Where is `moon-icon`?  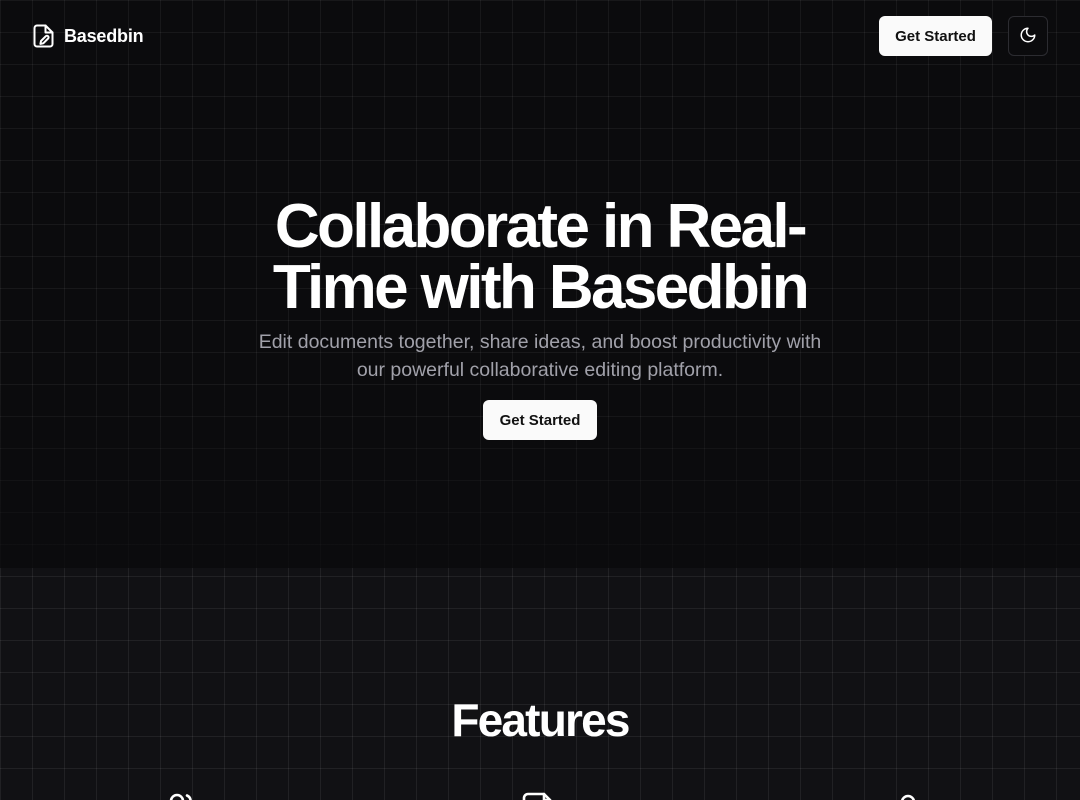
moon-icon is located at coordinates (1028, 36).